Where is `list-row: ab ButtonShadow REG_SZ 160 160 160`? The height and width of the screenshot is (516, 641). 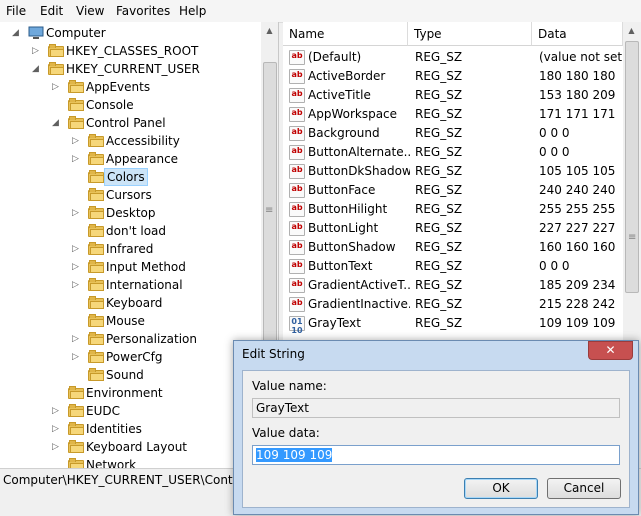
list-row: ab ButtonShadow REG_SZ 160 160 160 is located at coordinates (453, 247).